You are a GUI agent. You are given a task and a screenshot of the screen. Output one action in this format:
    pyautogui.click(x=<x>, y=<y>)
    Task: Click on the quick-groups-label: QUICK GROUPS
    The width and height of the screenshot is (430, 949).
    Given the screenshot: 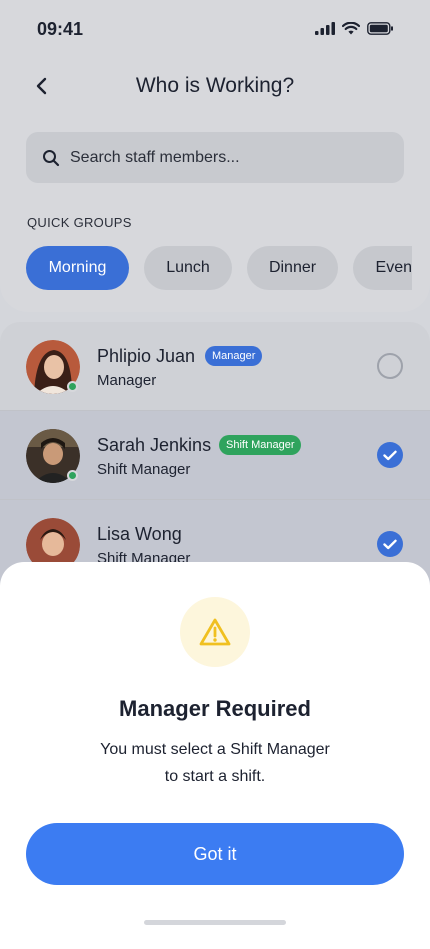 What is the action you would take?
    pyautogui.click(x=79, y=222)
    